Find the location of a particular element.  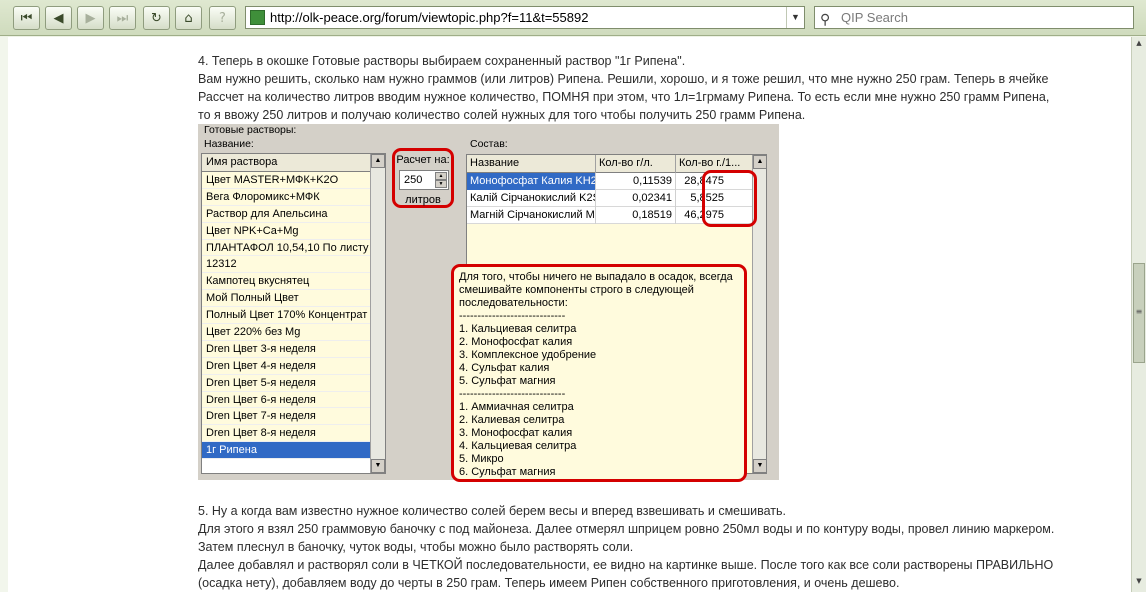

note-line: 2. Монофосфат калия is located at coordinates (516, 342).